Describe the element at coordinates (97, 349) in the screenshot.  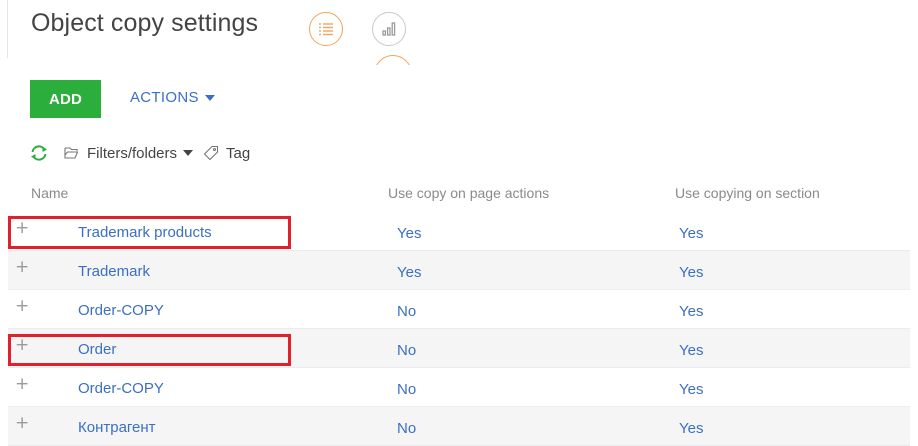
I see `row-name-link: Order` at that location.